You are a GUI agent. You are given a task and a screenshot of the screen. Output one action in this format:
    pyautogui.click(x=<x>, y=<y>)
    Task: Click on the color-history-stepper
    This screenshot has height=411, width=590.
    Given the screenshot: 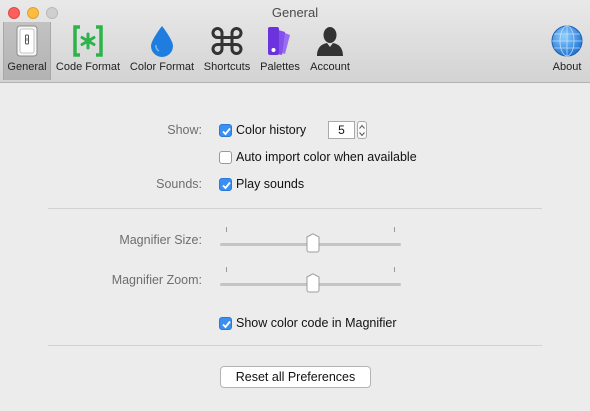 What is the action you would take?
    pyautogui.click(x=362, y=130)
    